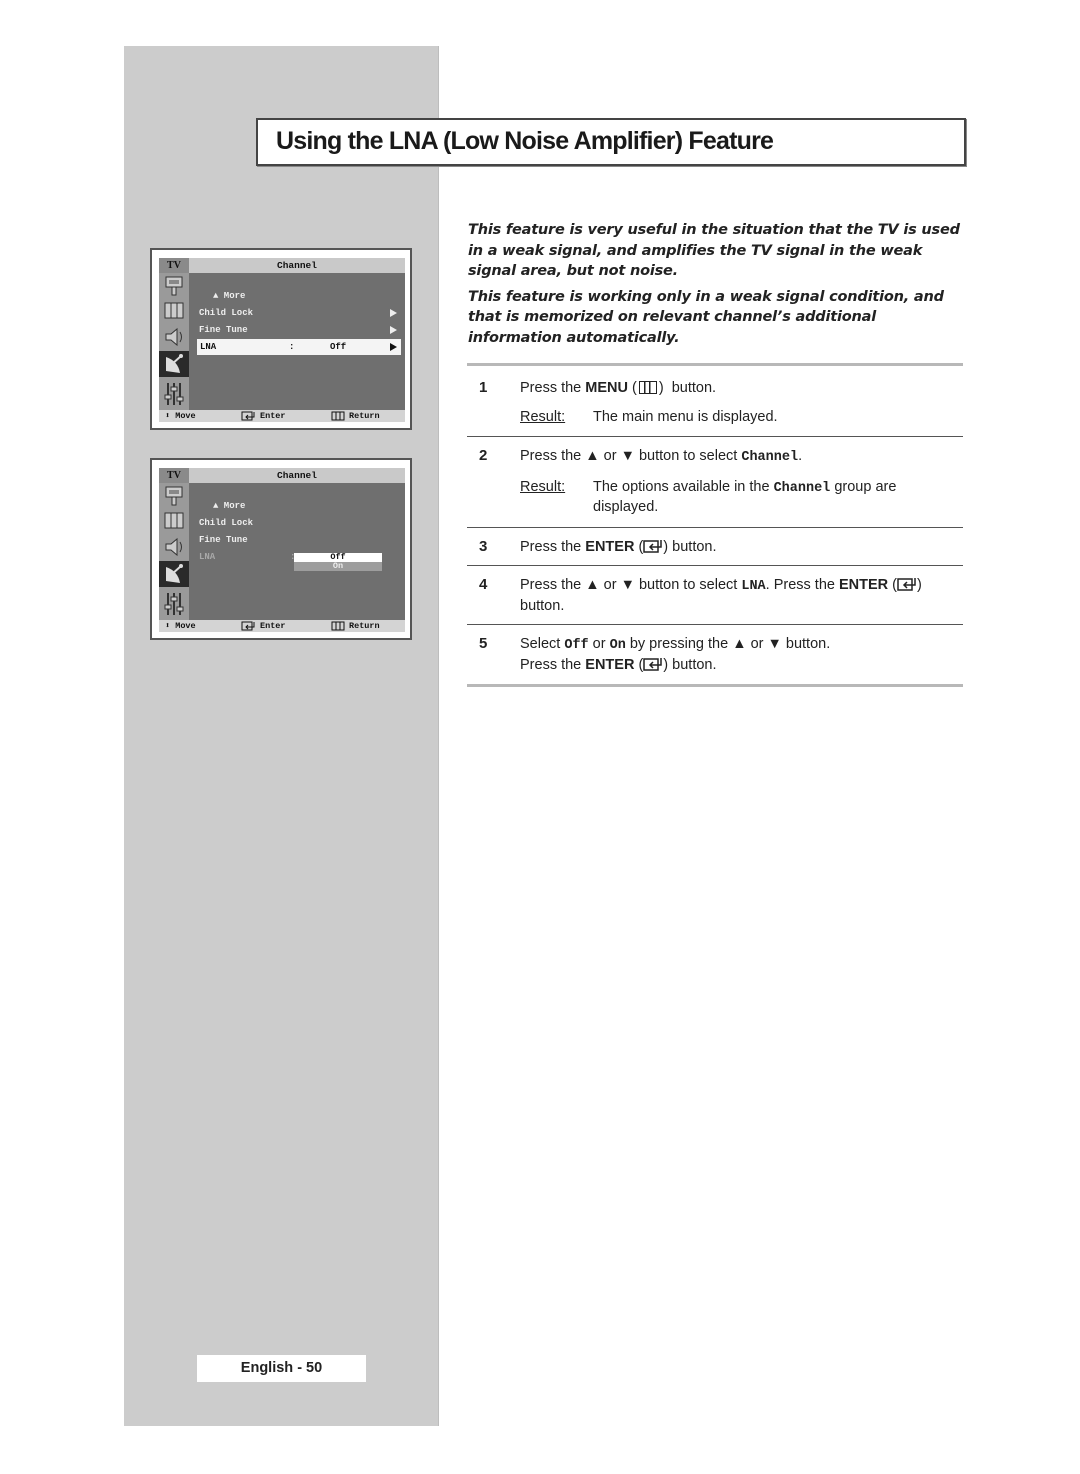  I want to click on step-text: Select, so click(542, 644).